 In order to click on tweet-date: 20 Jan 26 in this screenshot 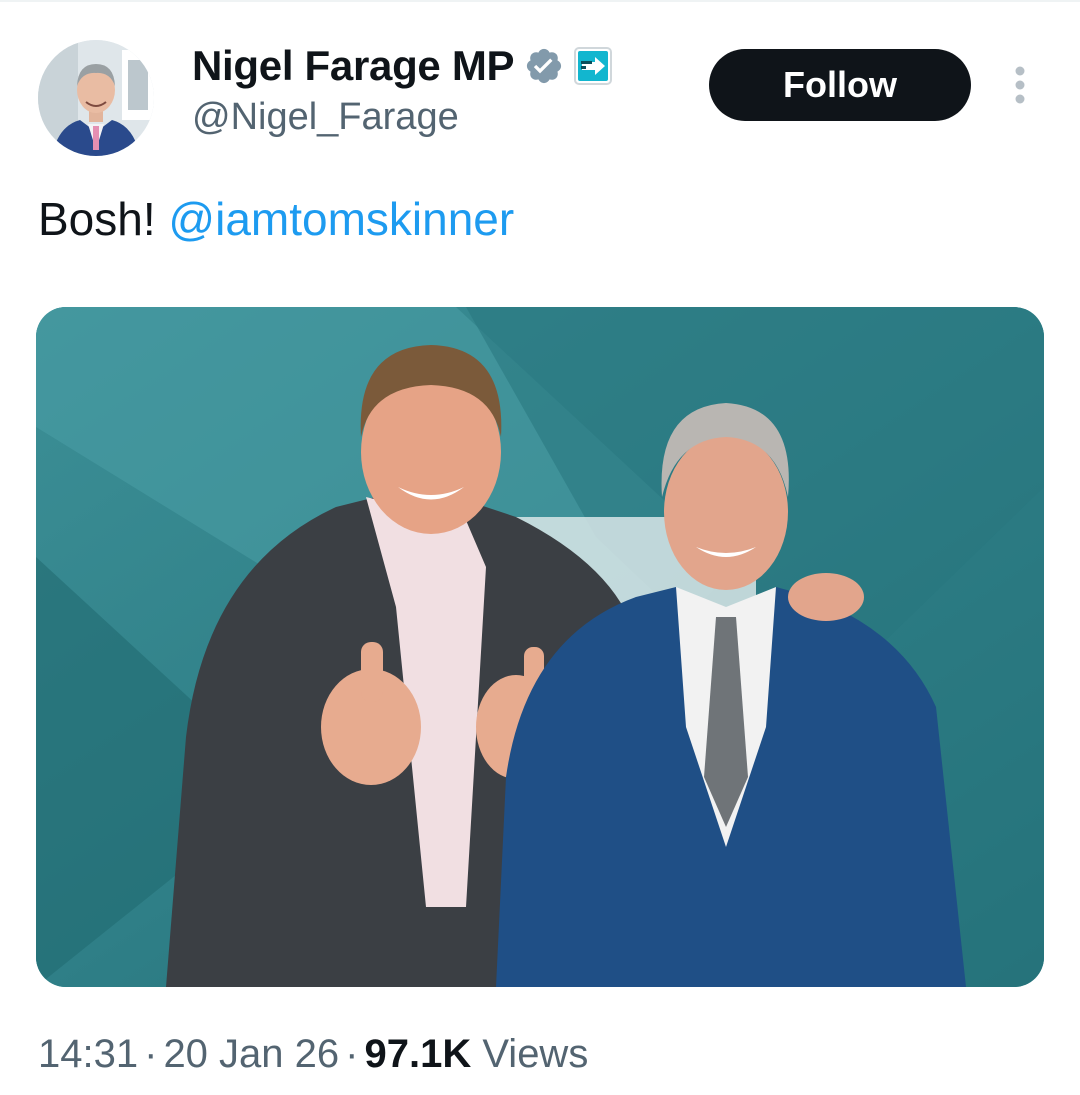, I will do `click(251, 1054)`.